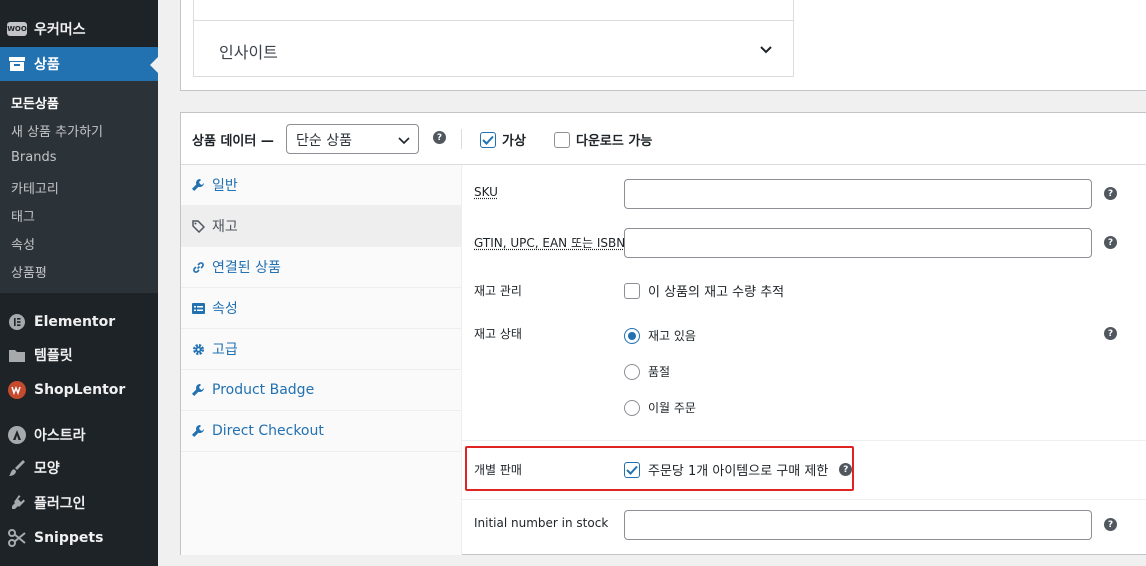  Describe the element at coordinates (17, 29) in the screenshot. I see `woo-badge-icon: WOO` at that location.